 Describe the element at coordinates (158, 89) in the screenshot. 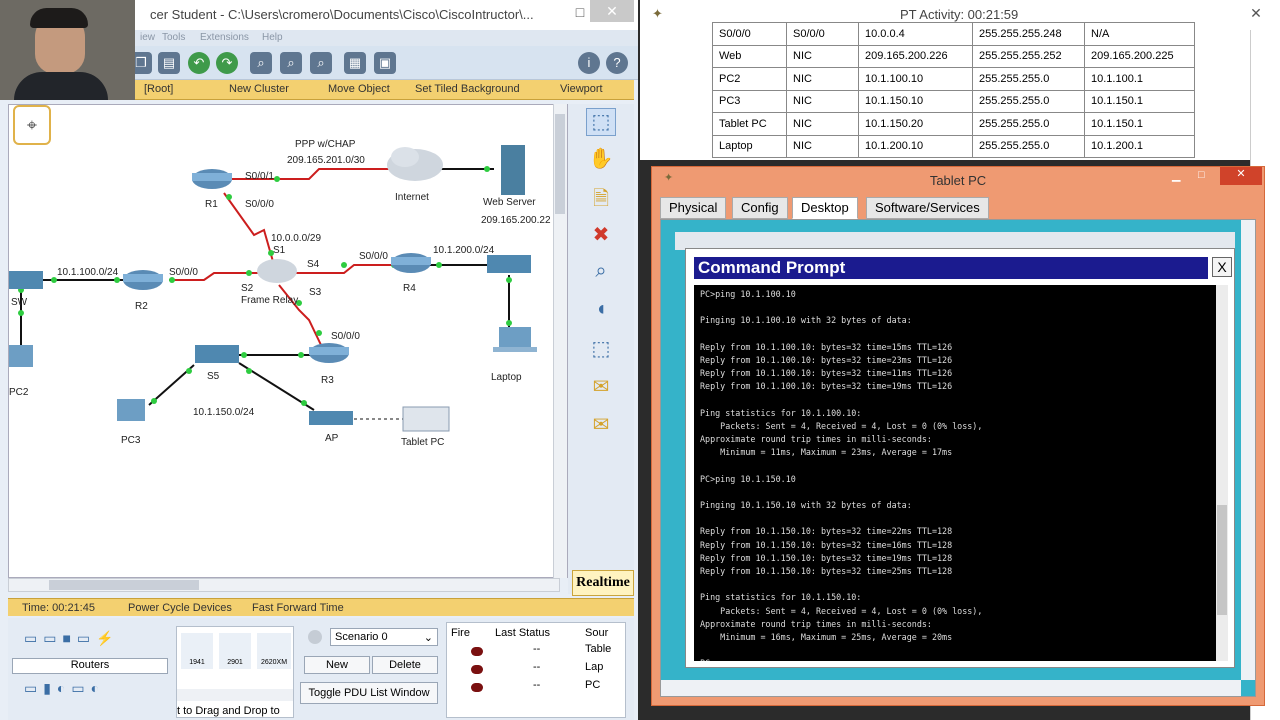

I see `root-button: [Root]` at that location.